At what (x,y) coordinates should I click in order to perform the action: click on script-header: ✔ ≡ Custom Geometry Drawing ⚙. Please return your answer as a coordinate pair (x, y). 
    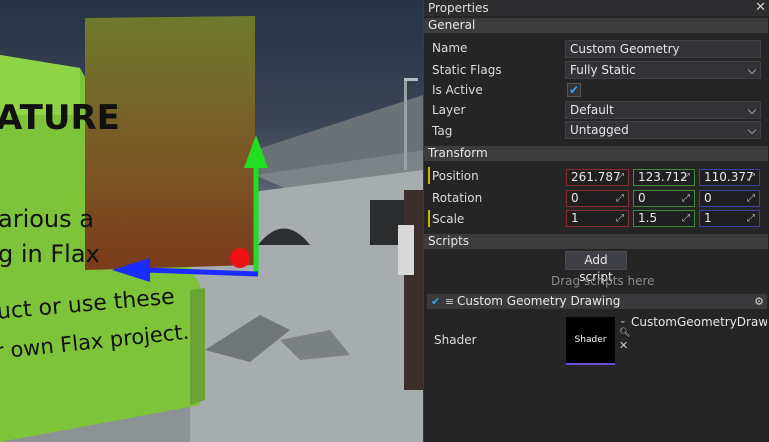
    Looking at the image, I should click on (597, 301).